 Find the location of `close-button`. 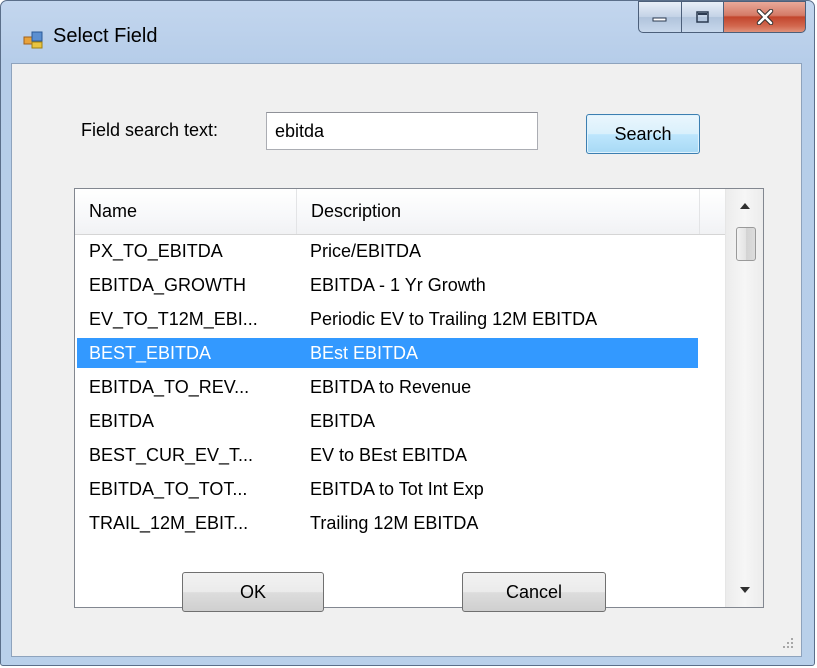

close-button is located at coordinates (765, 17).